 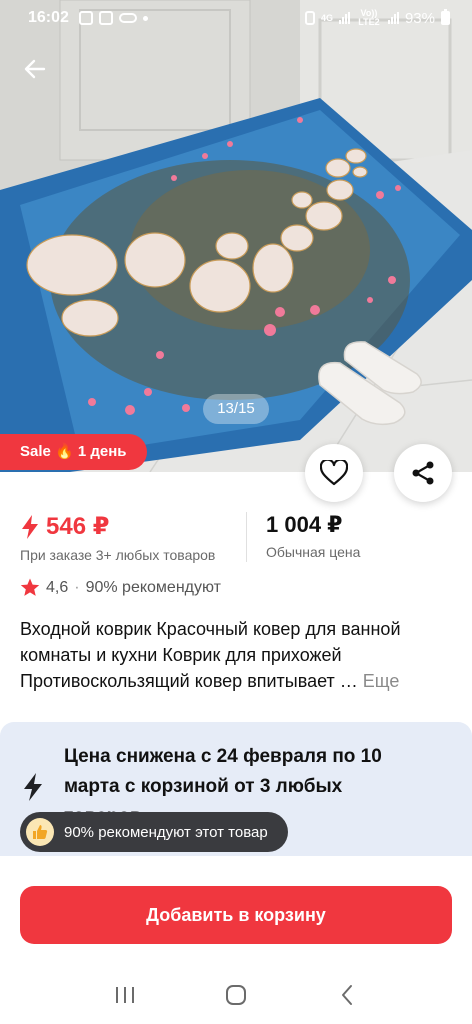 What do you see at coordinates (236, 409) in the screenshot?
I see `gallery-counter: 13/15` at bounding box center [236, 409].